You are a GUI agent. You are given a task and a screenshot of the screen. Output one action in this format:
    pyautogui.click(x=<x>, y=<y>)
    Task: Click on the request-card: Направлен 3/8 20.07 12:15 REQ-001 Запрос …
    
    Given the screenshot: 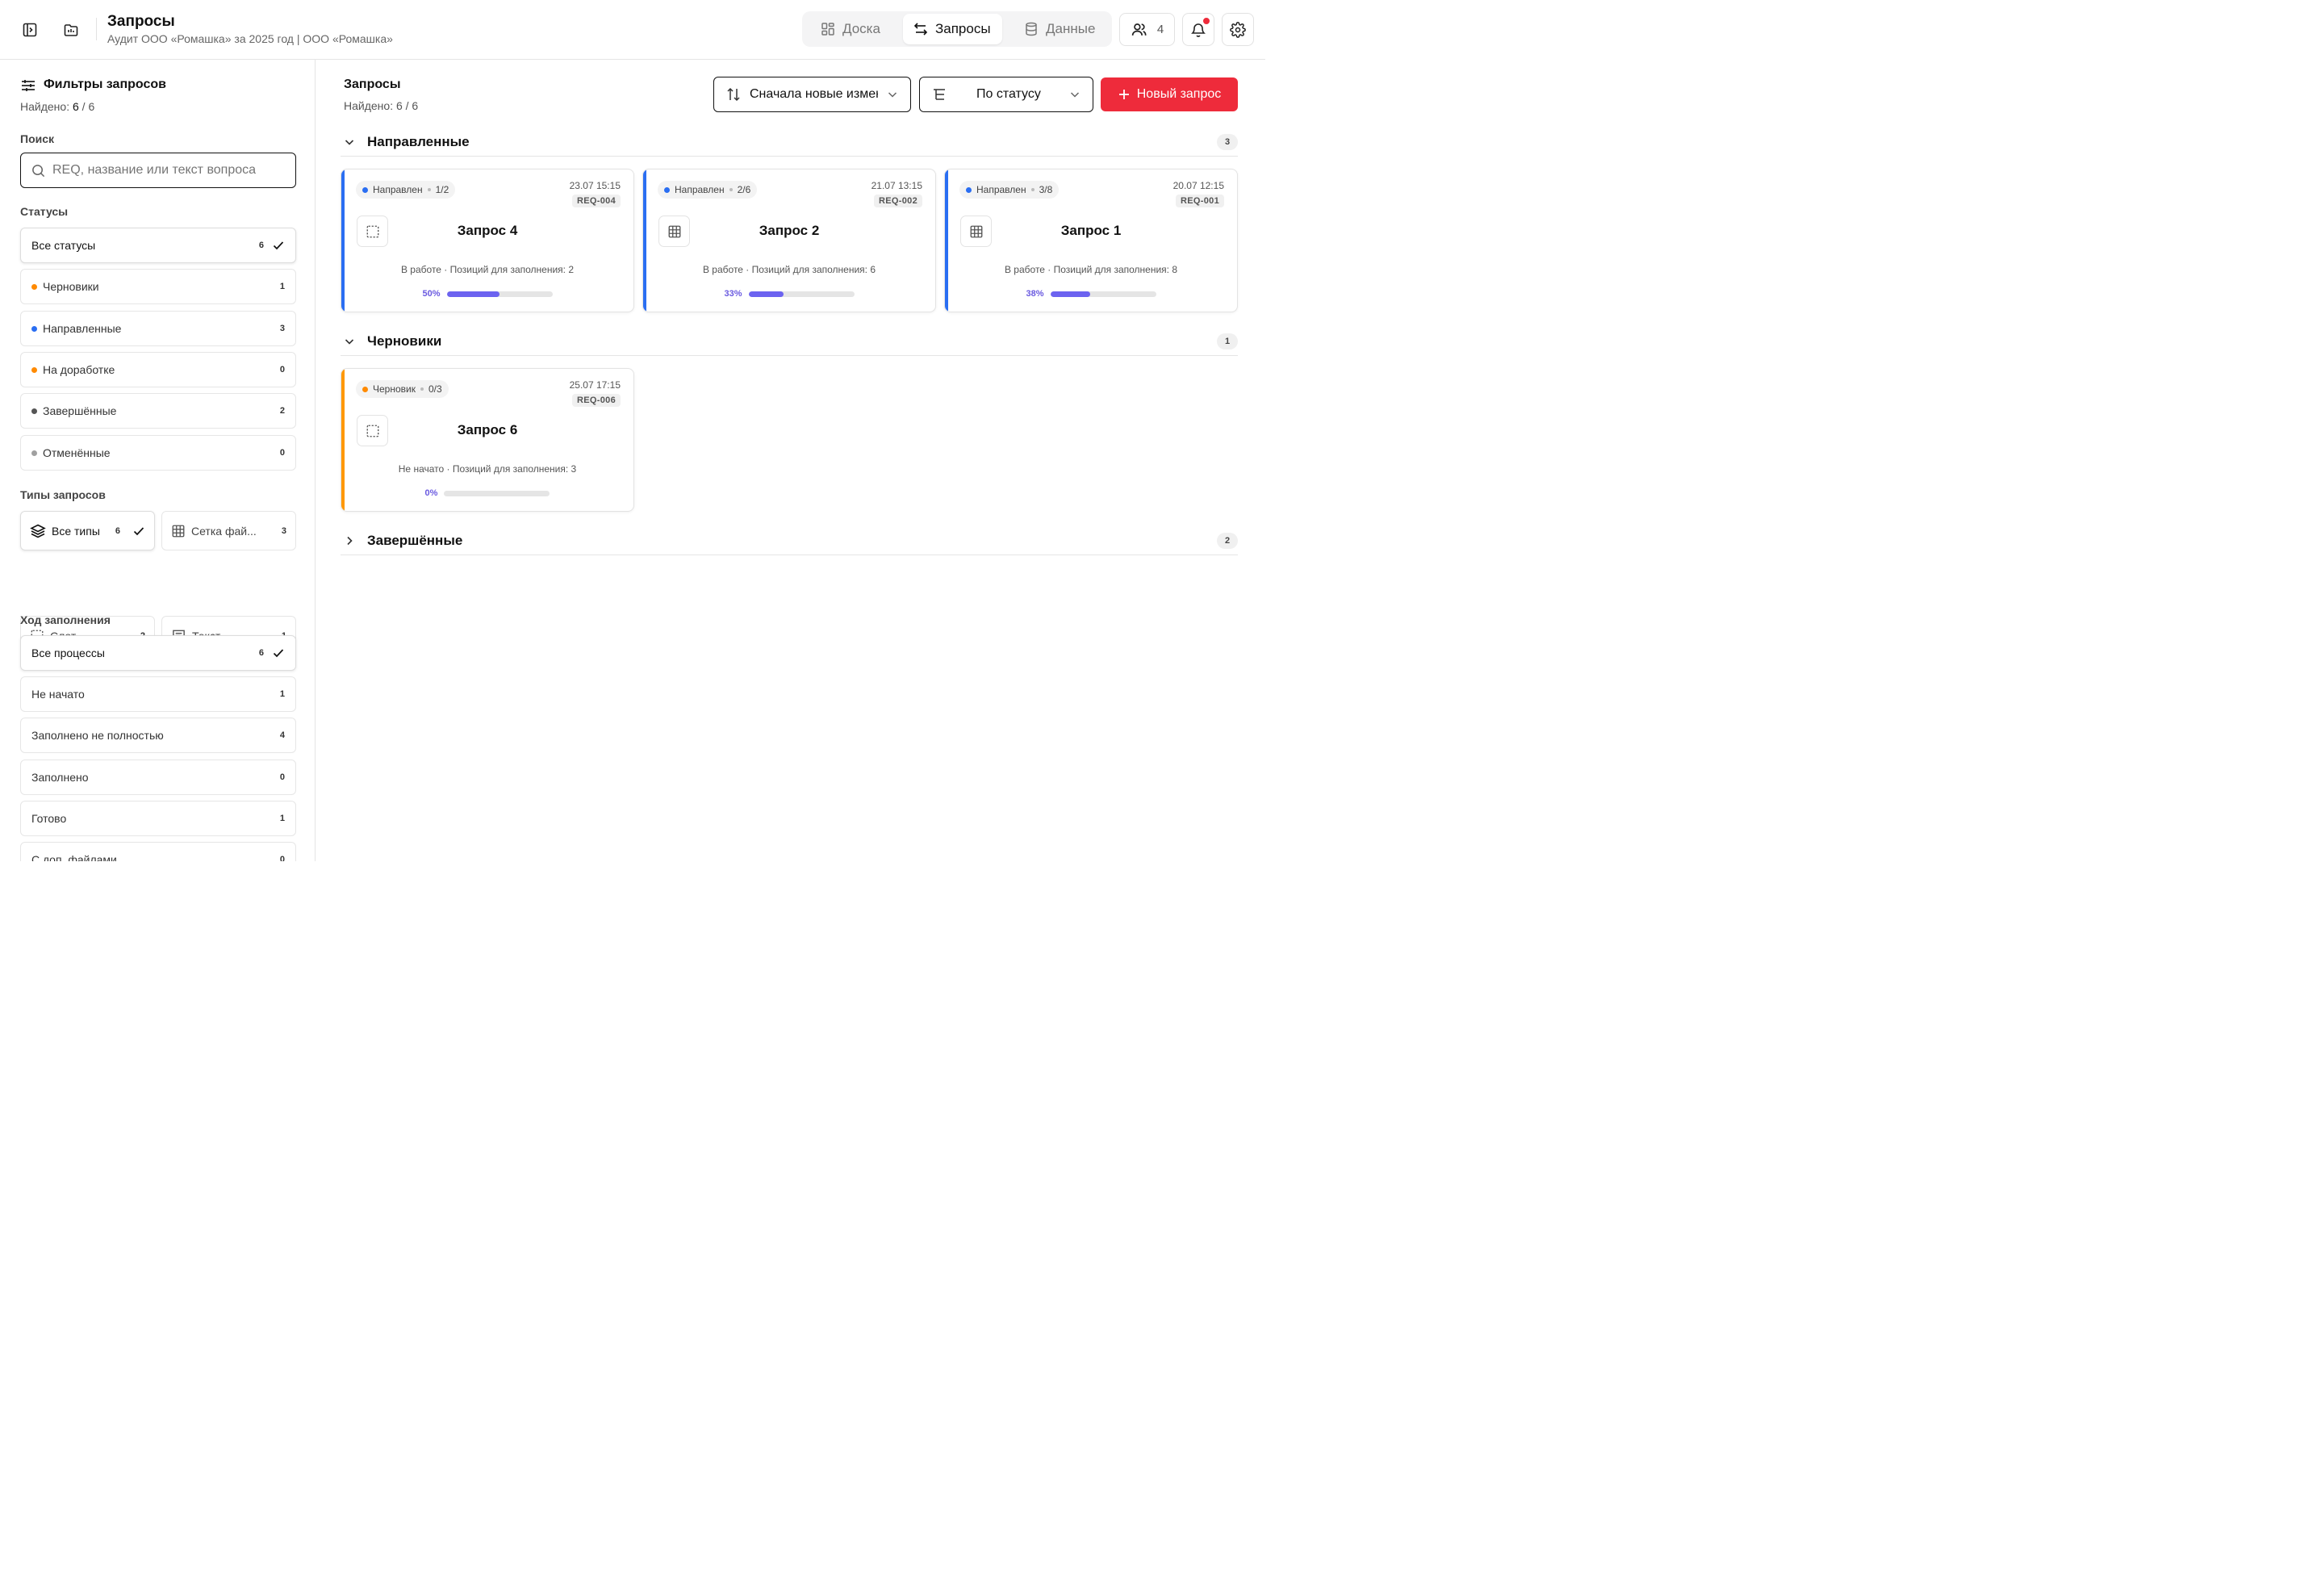 What is the action you would take?
    pyautogui.click(x=1091, y=240)
    